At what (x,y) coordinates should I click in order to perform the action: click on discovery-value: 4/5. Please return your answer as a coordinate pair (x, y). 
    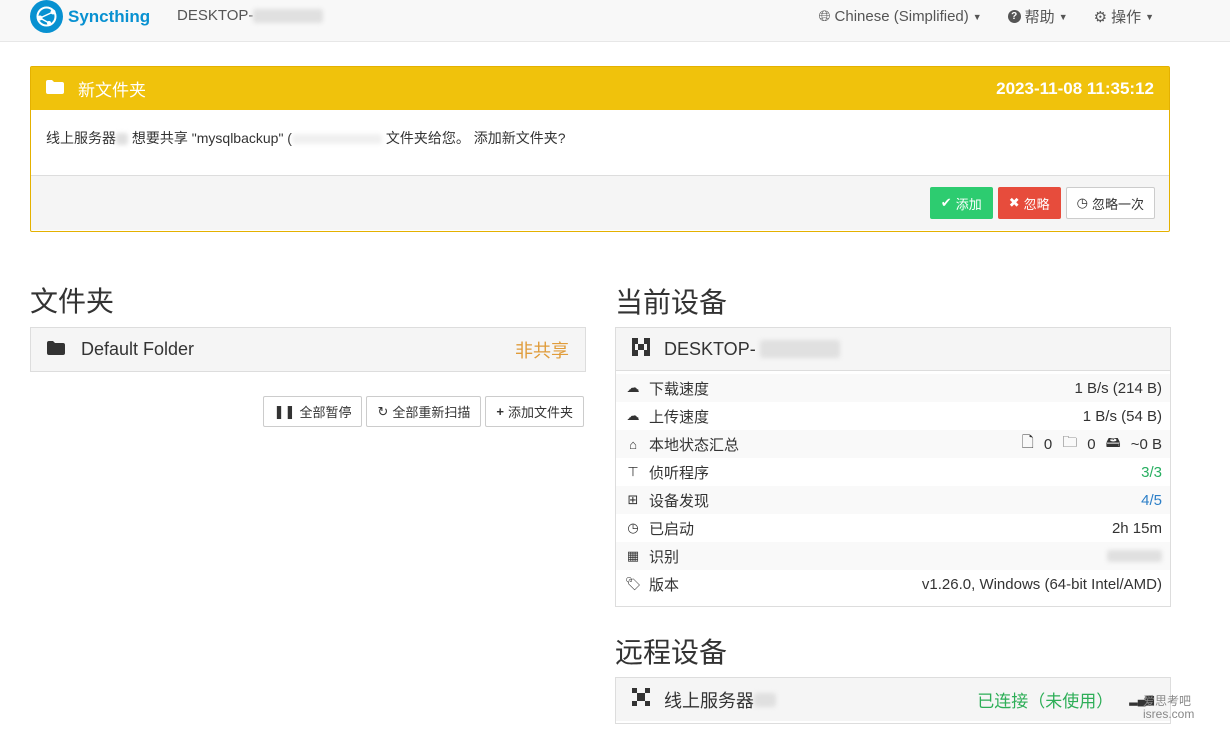
    Looking at the image, I should click on (1151, 500).